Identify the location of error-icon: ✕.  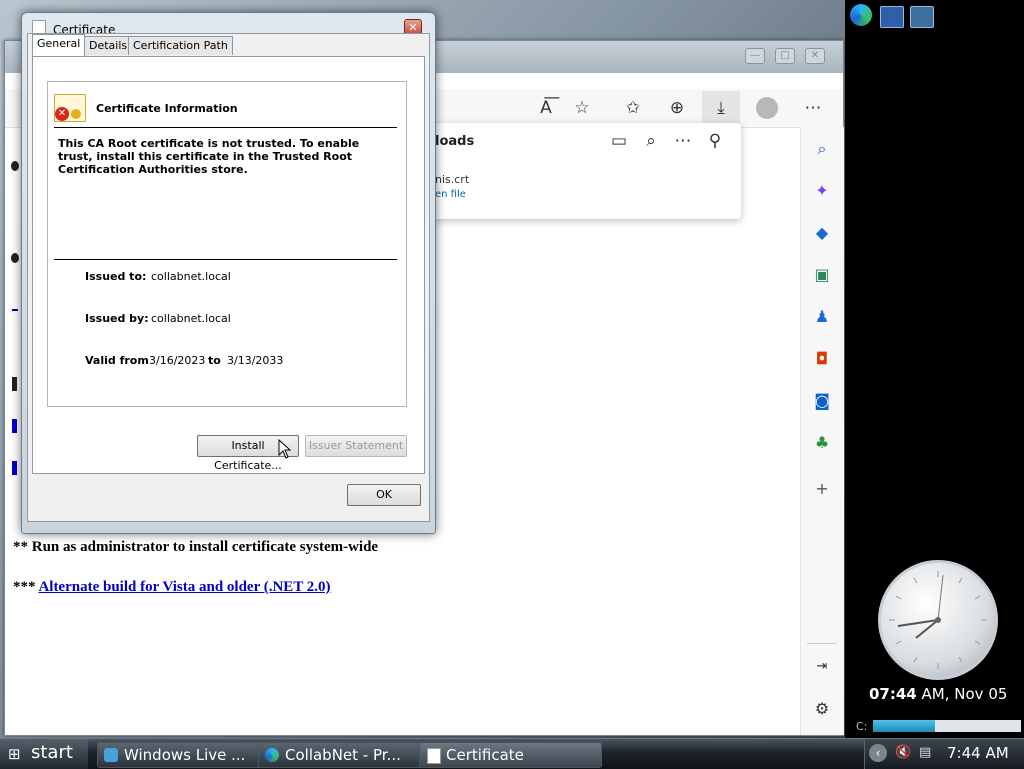
(62, 114).